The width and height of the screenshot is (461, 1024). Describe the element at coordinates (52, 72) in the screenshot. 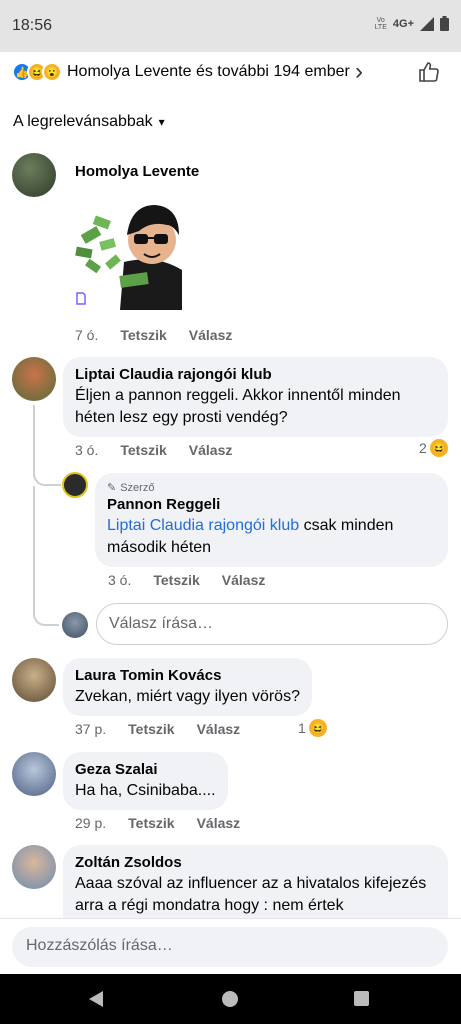

I see `wow-reaction-icon: 😮` at that location.